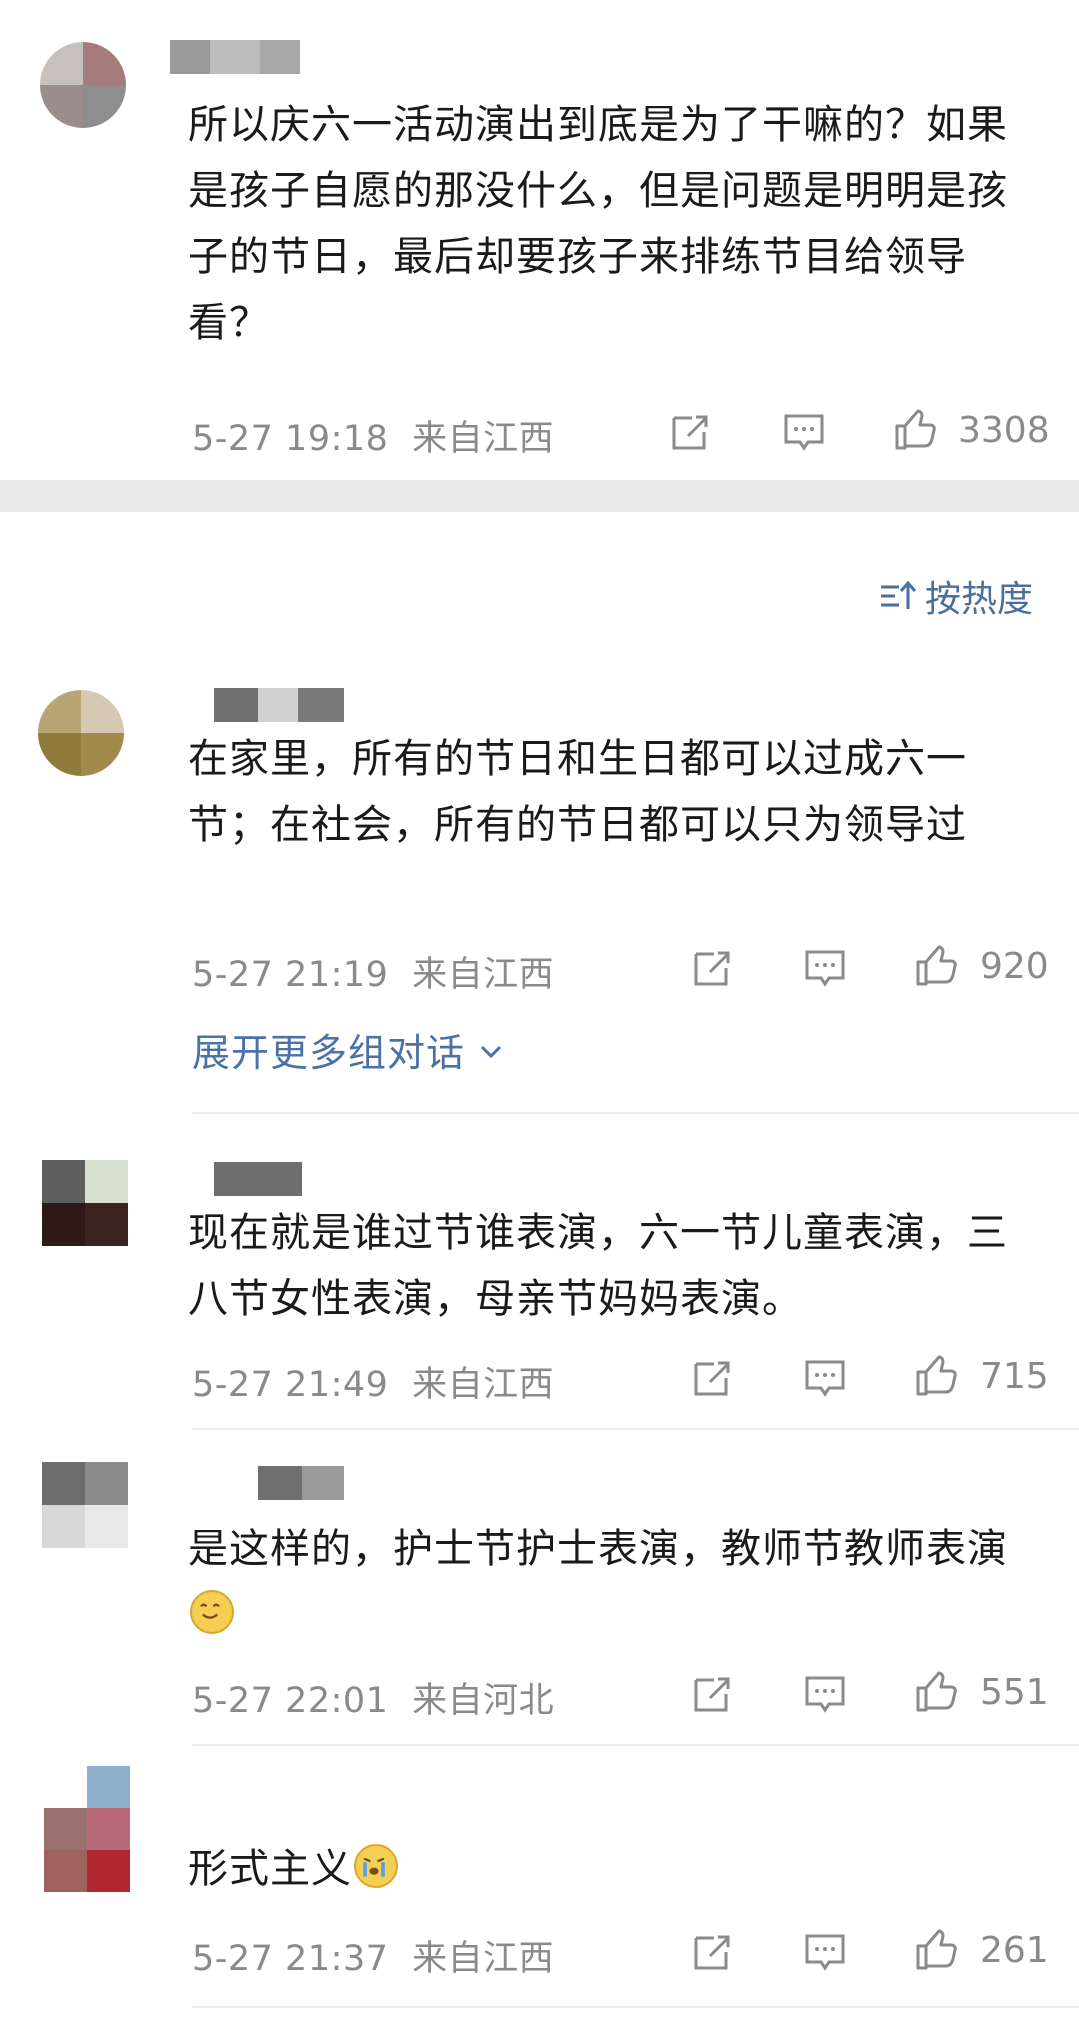 Image resolution: width=1079 pixels, height=2030 pixels. Describe the element at coordinates (290, 975) in the screenshot. I see `comment-time: 5-27 21:19` at that location.